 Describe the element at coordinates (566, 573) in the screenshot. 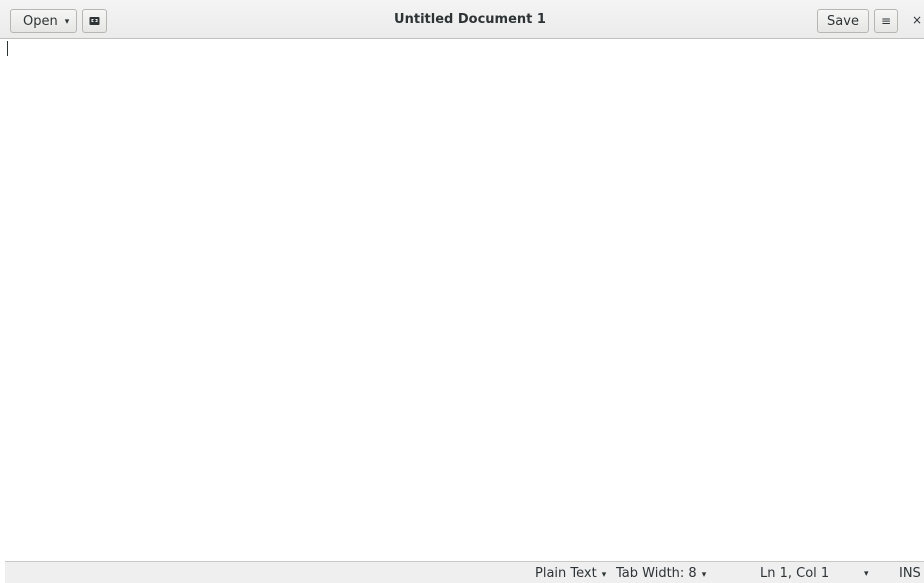

I see `language-label: Plain Text` at that location.